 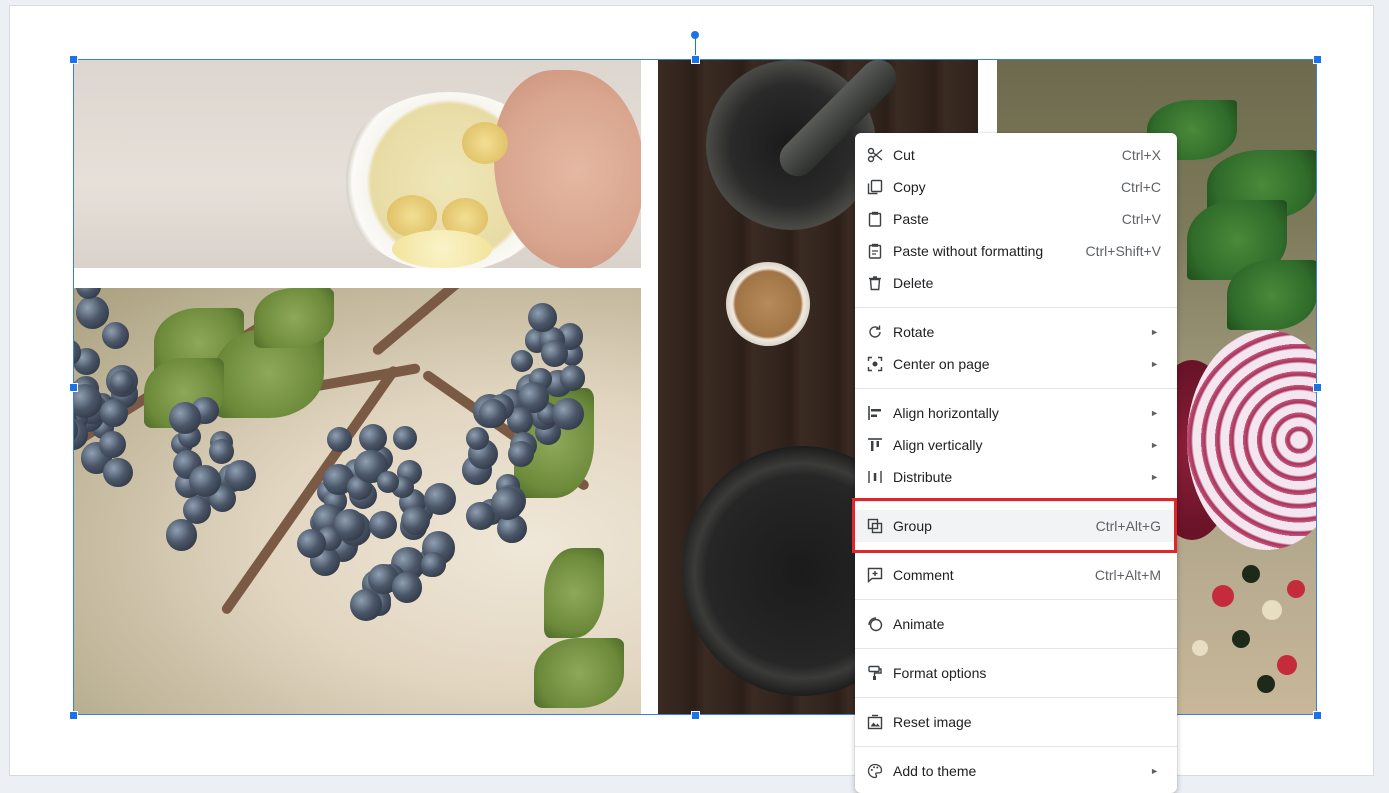 I want to click on menu-shortcut: Ctrl+Alt+M, so click(x=1127, y=575).